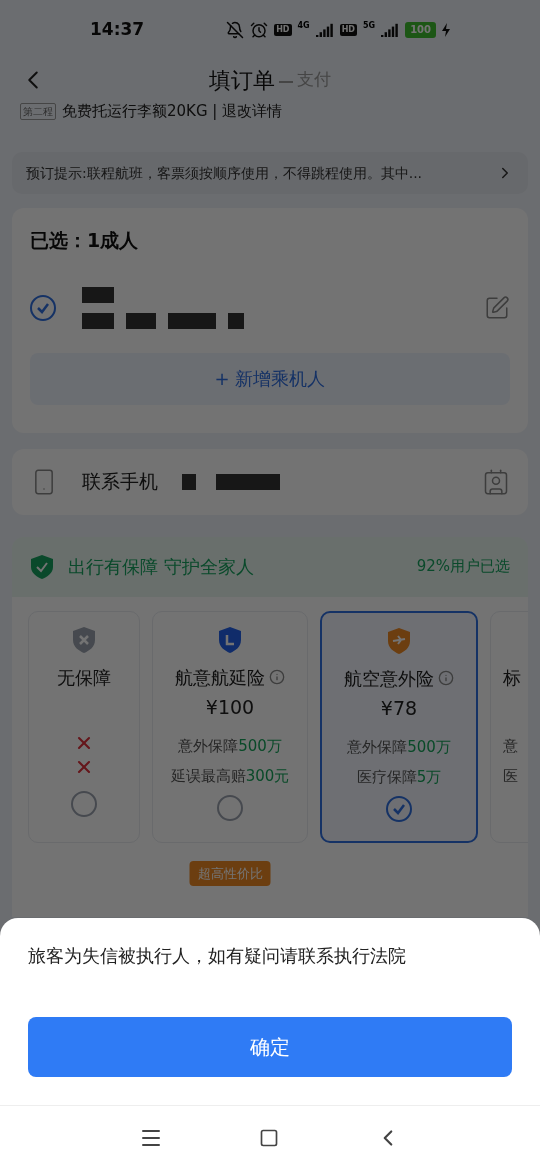 This screenshot has height=1170, width=540. I want to click on popularity-text: 92%用户已选, so click(463, 567).